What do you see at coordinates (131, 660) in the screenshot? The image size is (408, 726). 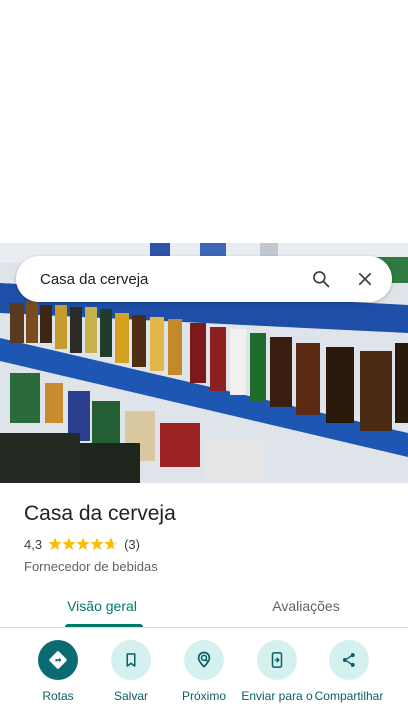 I see `bookmark-icon` at bounding box center [131, 660].